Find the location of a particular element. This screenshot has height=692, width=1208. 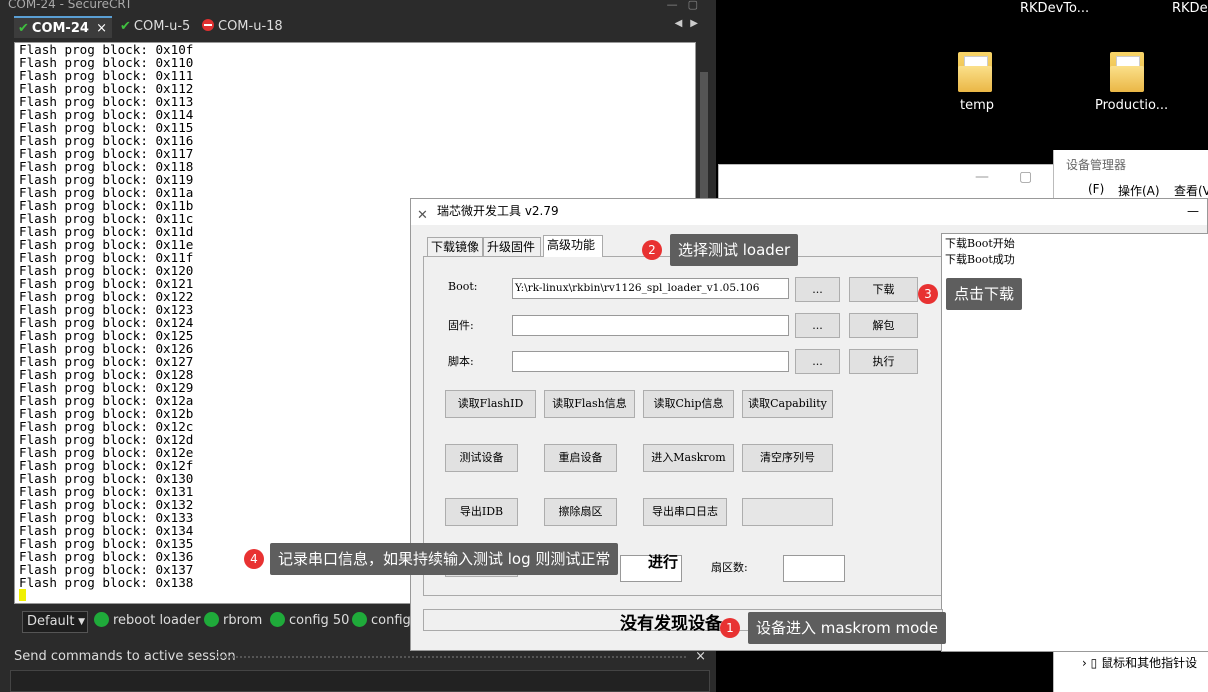

disconnected-icon is located at coordinates (208, 25).